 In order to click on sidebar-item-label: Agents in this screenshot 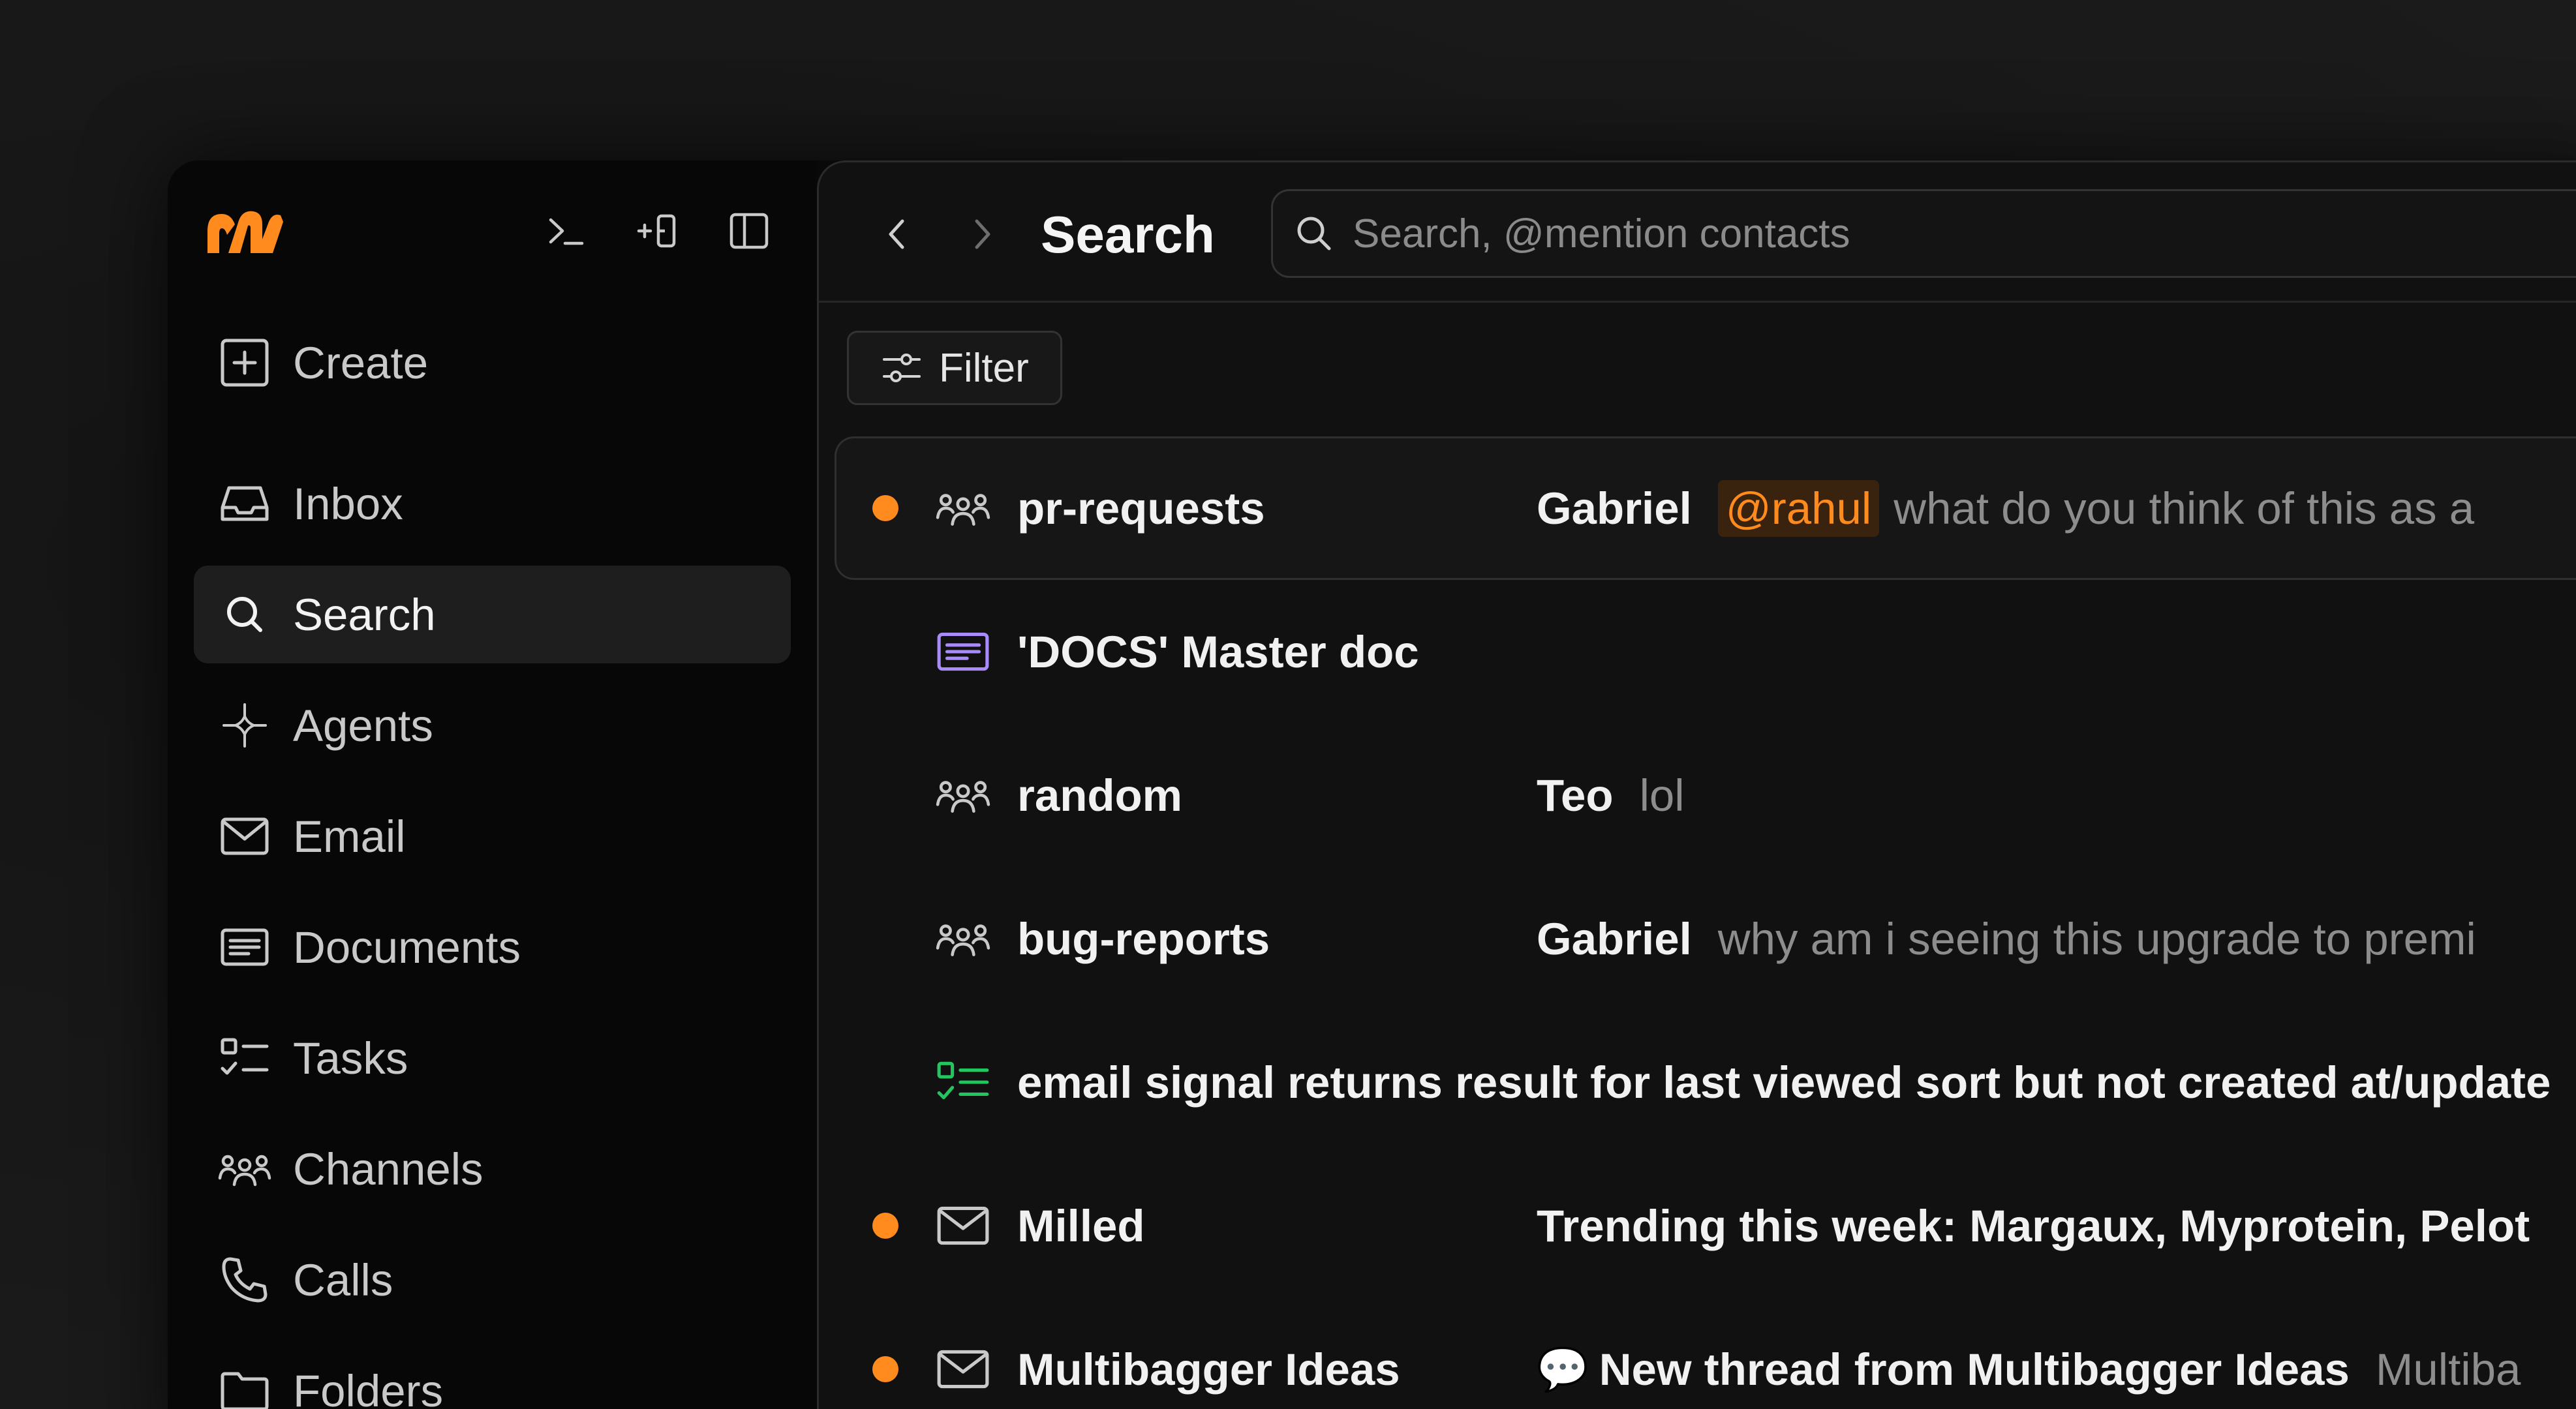, I will do `click(363, 725)`.